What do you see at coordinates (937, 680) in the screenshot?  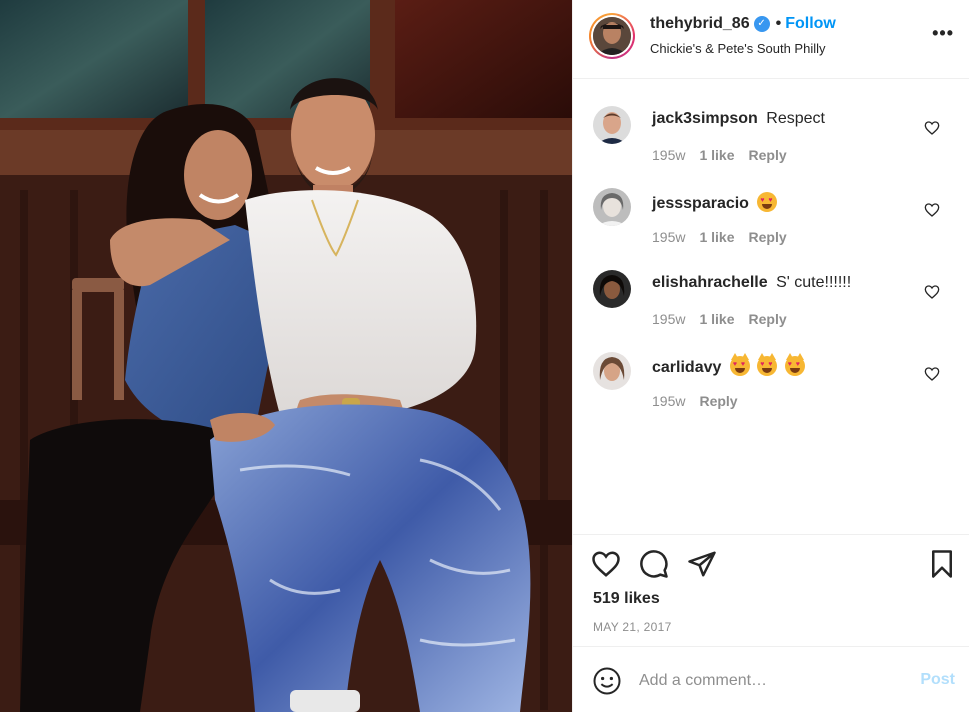 I see `post-comment-button: Post` at bounding box center [937, 680].